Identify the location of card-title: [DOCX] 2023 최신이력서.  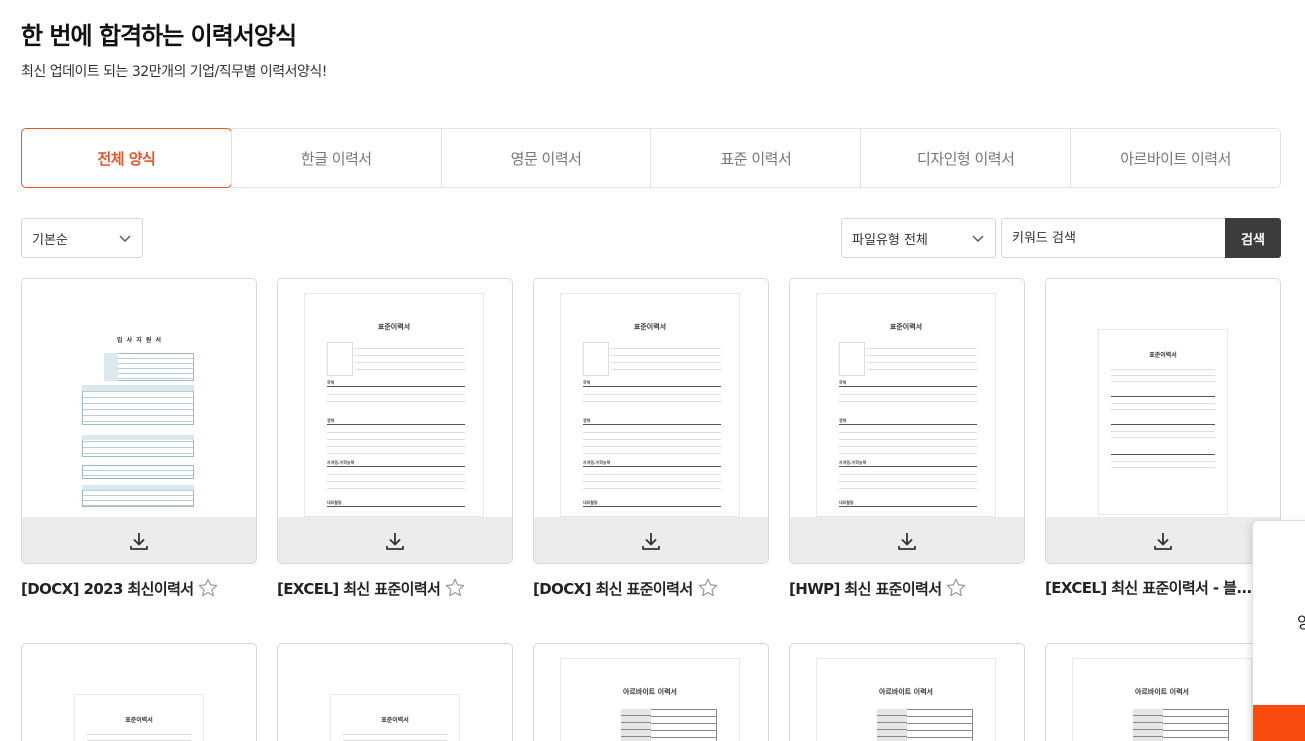
(120, 588).